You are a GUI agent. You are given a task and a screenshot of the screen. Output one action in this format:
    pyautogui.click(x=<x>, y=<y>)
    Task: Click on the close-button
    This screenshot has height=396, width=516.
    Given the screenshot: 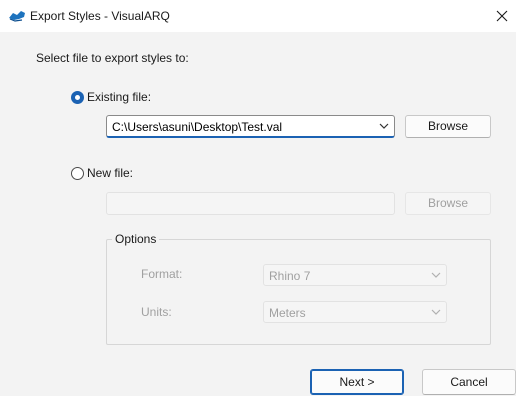 What is the action you would take?
    pyautogui.click(x=503, y=16)
    